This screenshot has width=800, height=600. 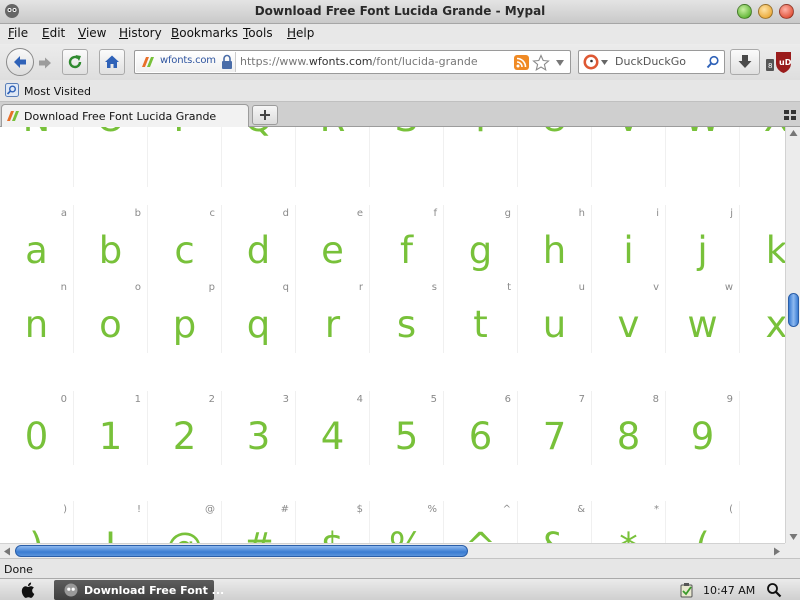 I want to click on glyph-preview: j, so click(x=702, y=250).